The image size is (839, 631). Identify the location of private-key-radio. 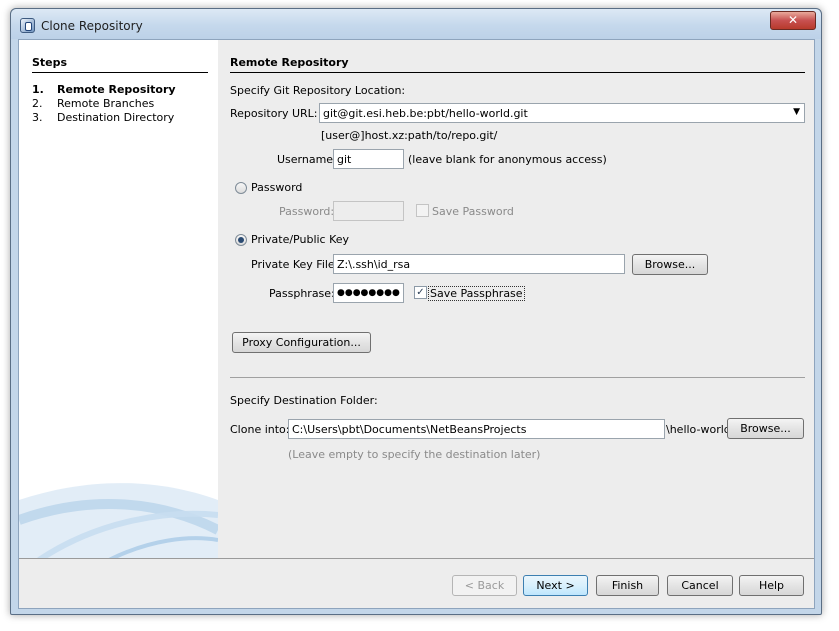
(241, 240).